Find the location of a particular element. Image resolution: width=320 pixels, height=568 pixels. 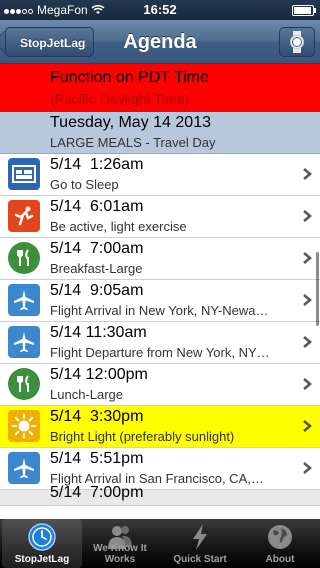

sun-icon is located at coordinates (24, 426).